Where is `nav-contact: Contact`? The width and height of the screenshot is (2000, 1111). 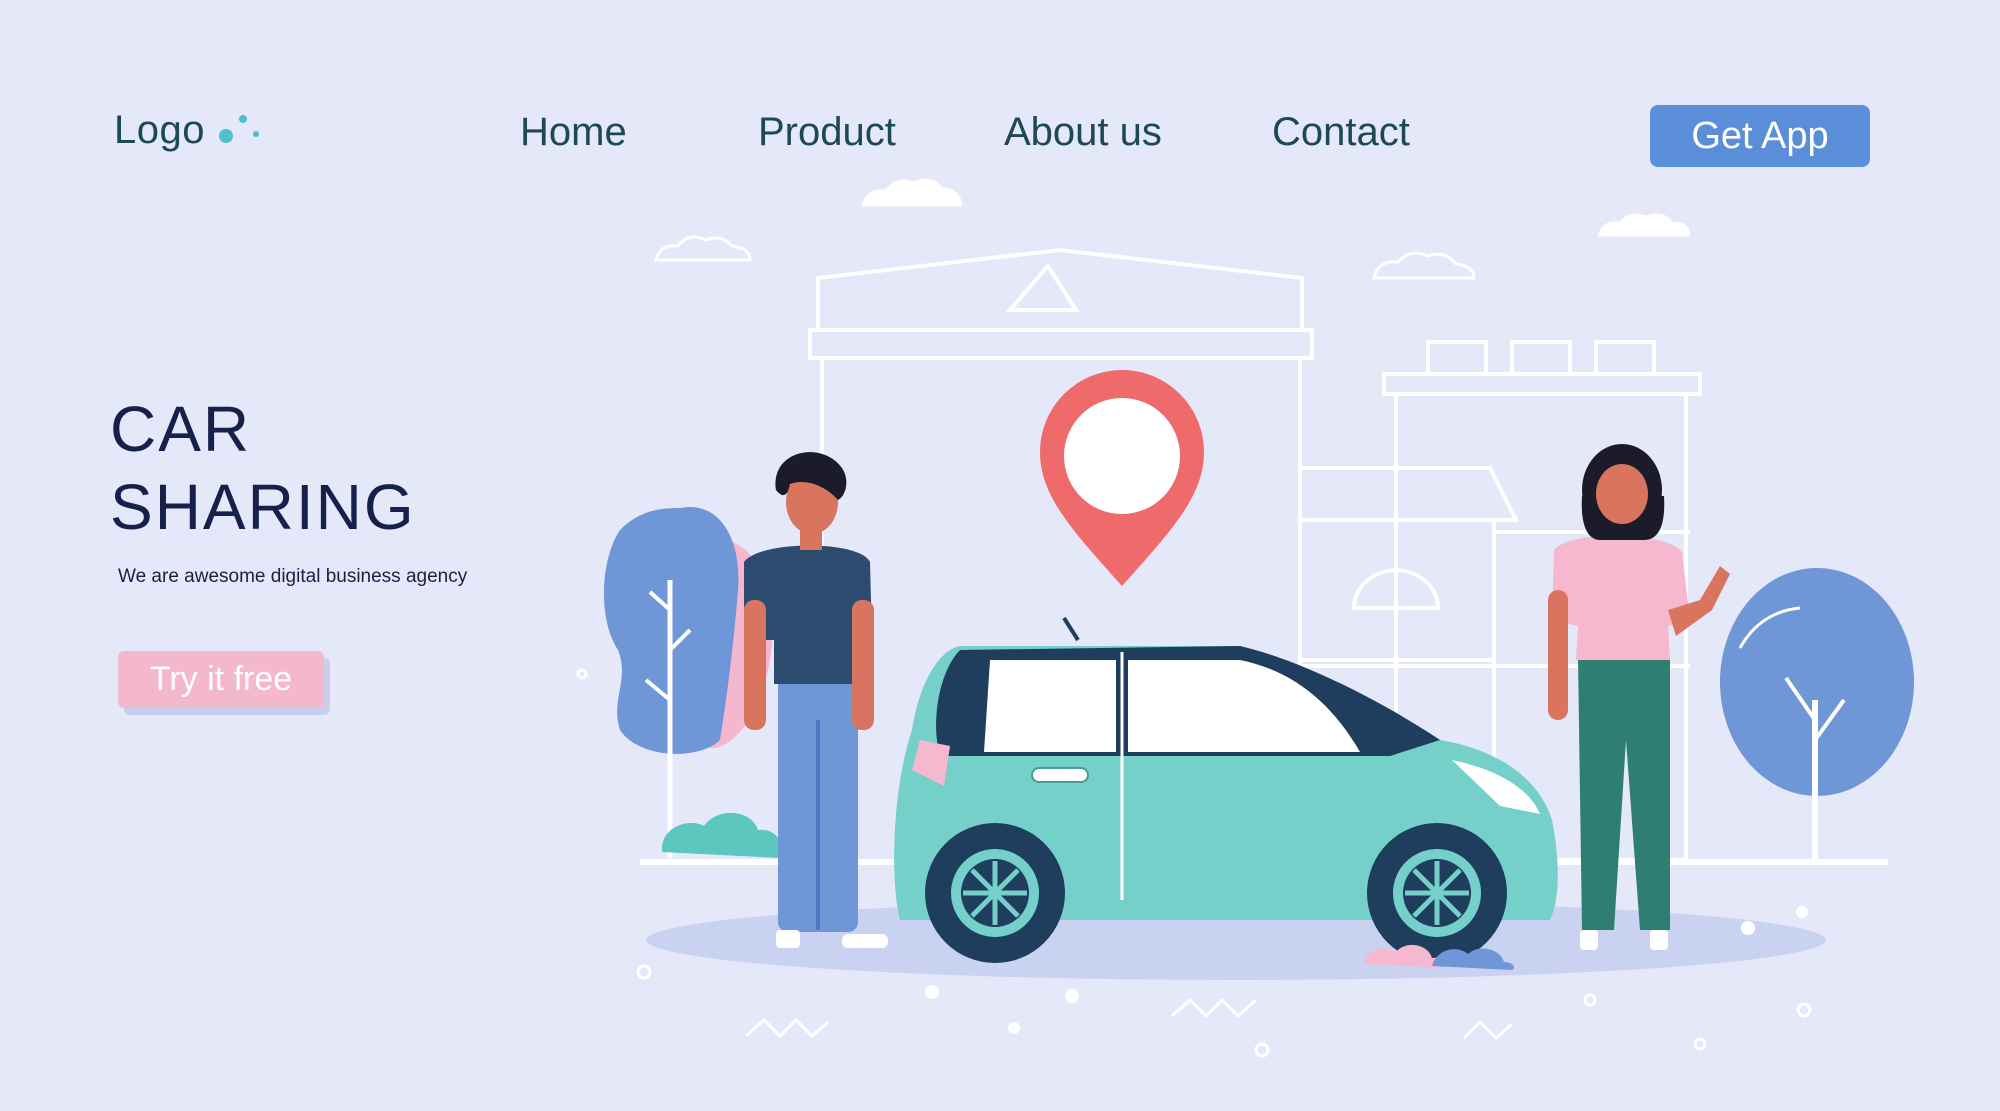 nav-contact: Contact is located at coordinates (1341, 132).